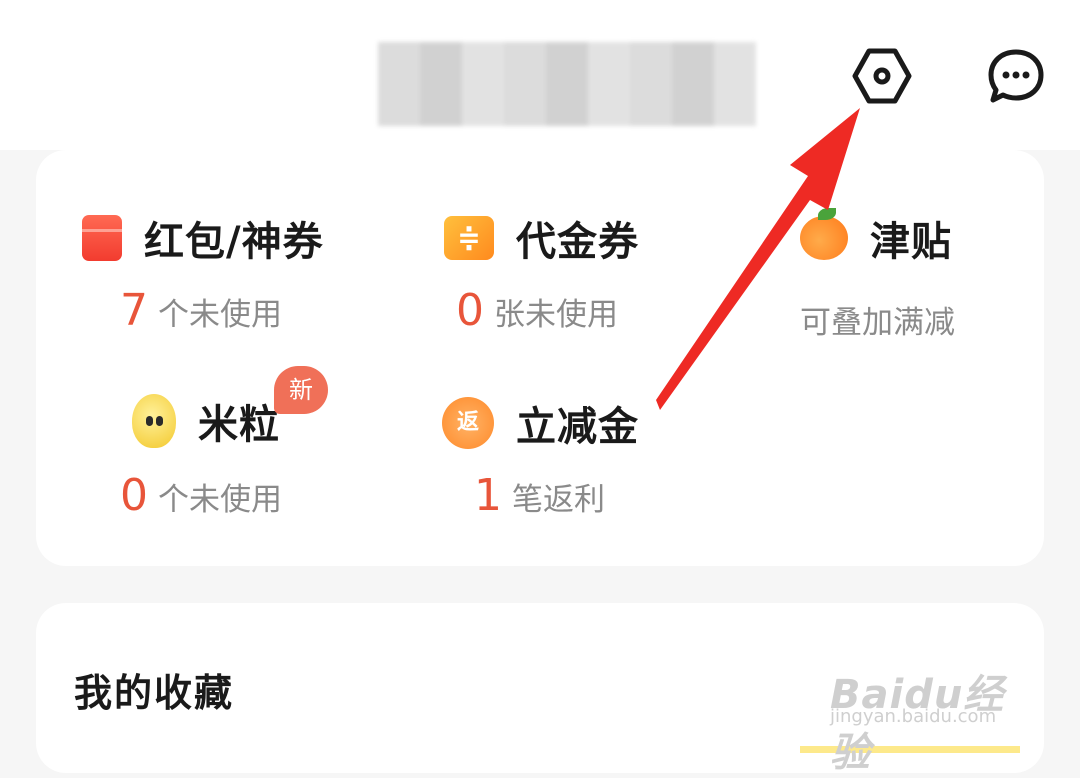 This screenshot has width=1080, height=778. I want to click on new-badge: 新, so click(301, 390).